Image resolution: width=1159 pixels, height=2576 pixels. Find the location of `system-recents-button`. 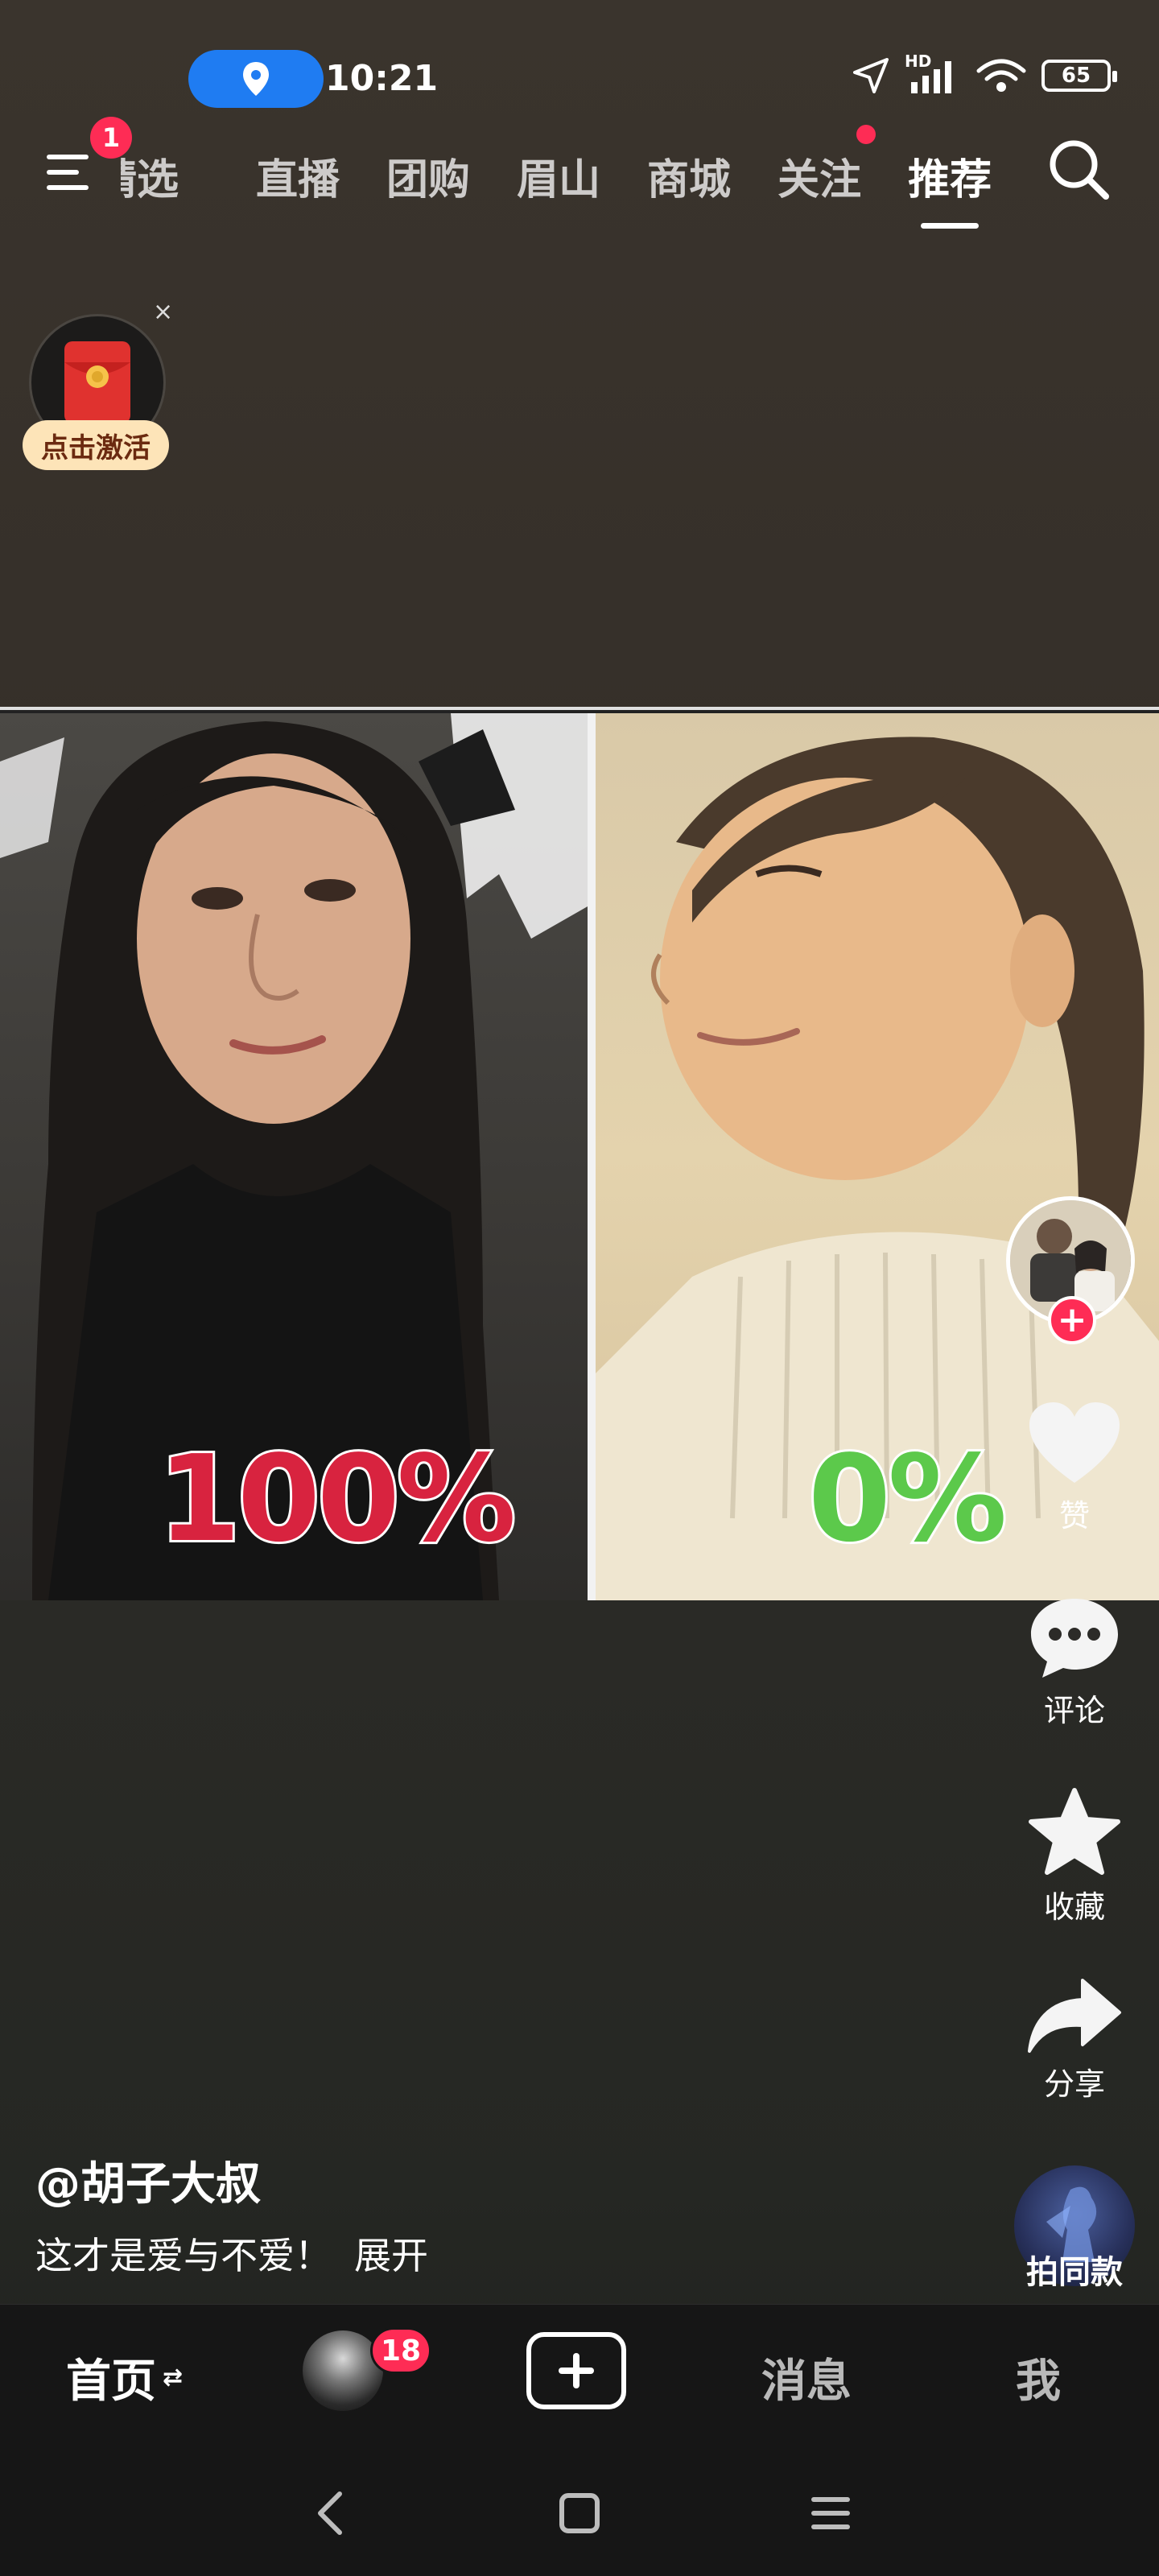

system-recents-button is located at coordinates (830, 2513).